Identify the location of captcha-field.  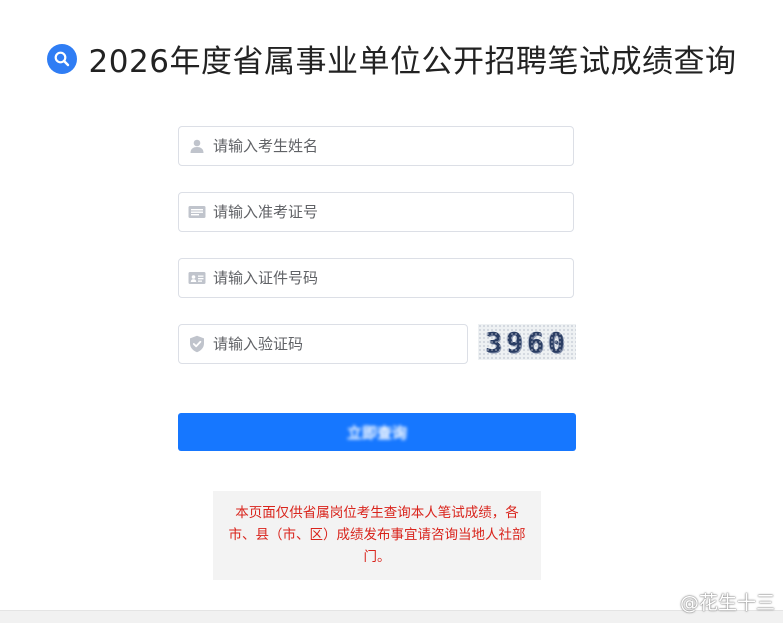
(323, 344).